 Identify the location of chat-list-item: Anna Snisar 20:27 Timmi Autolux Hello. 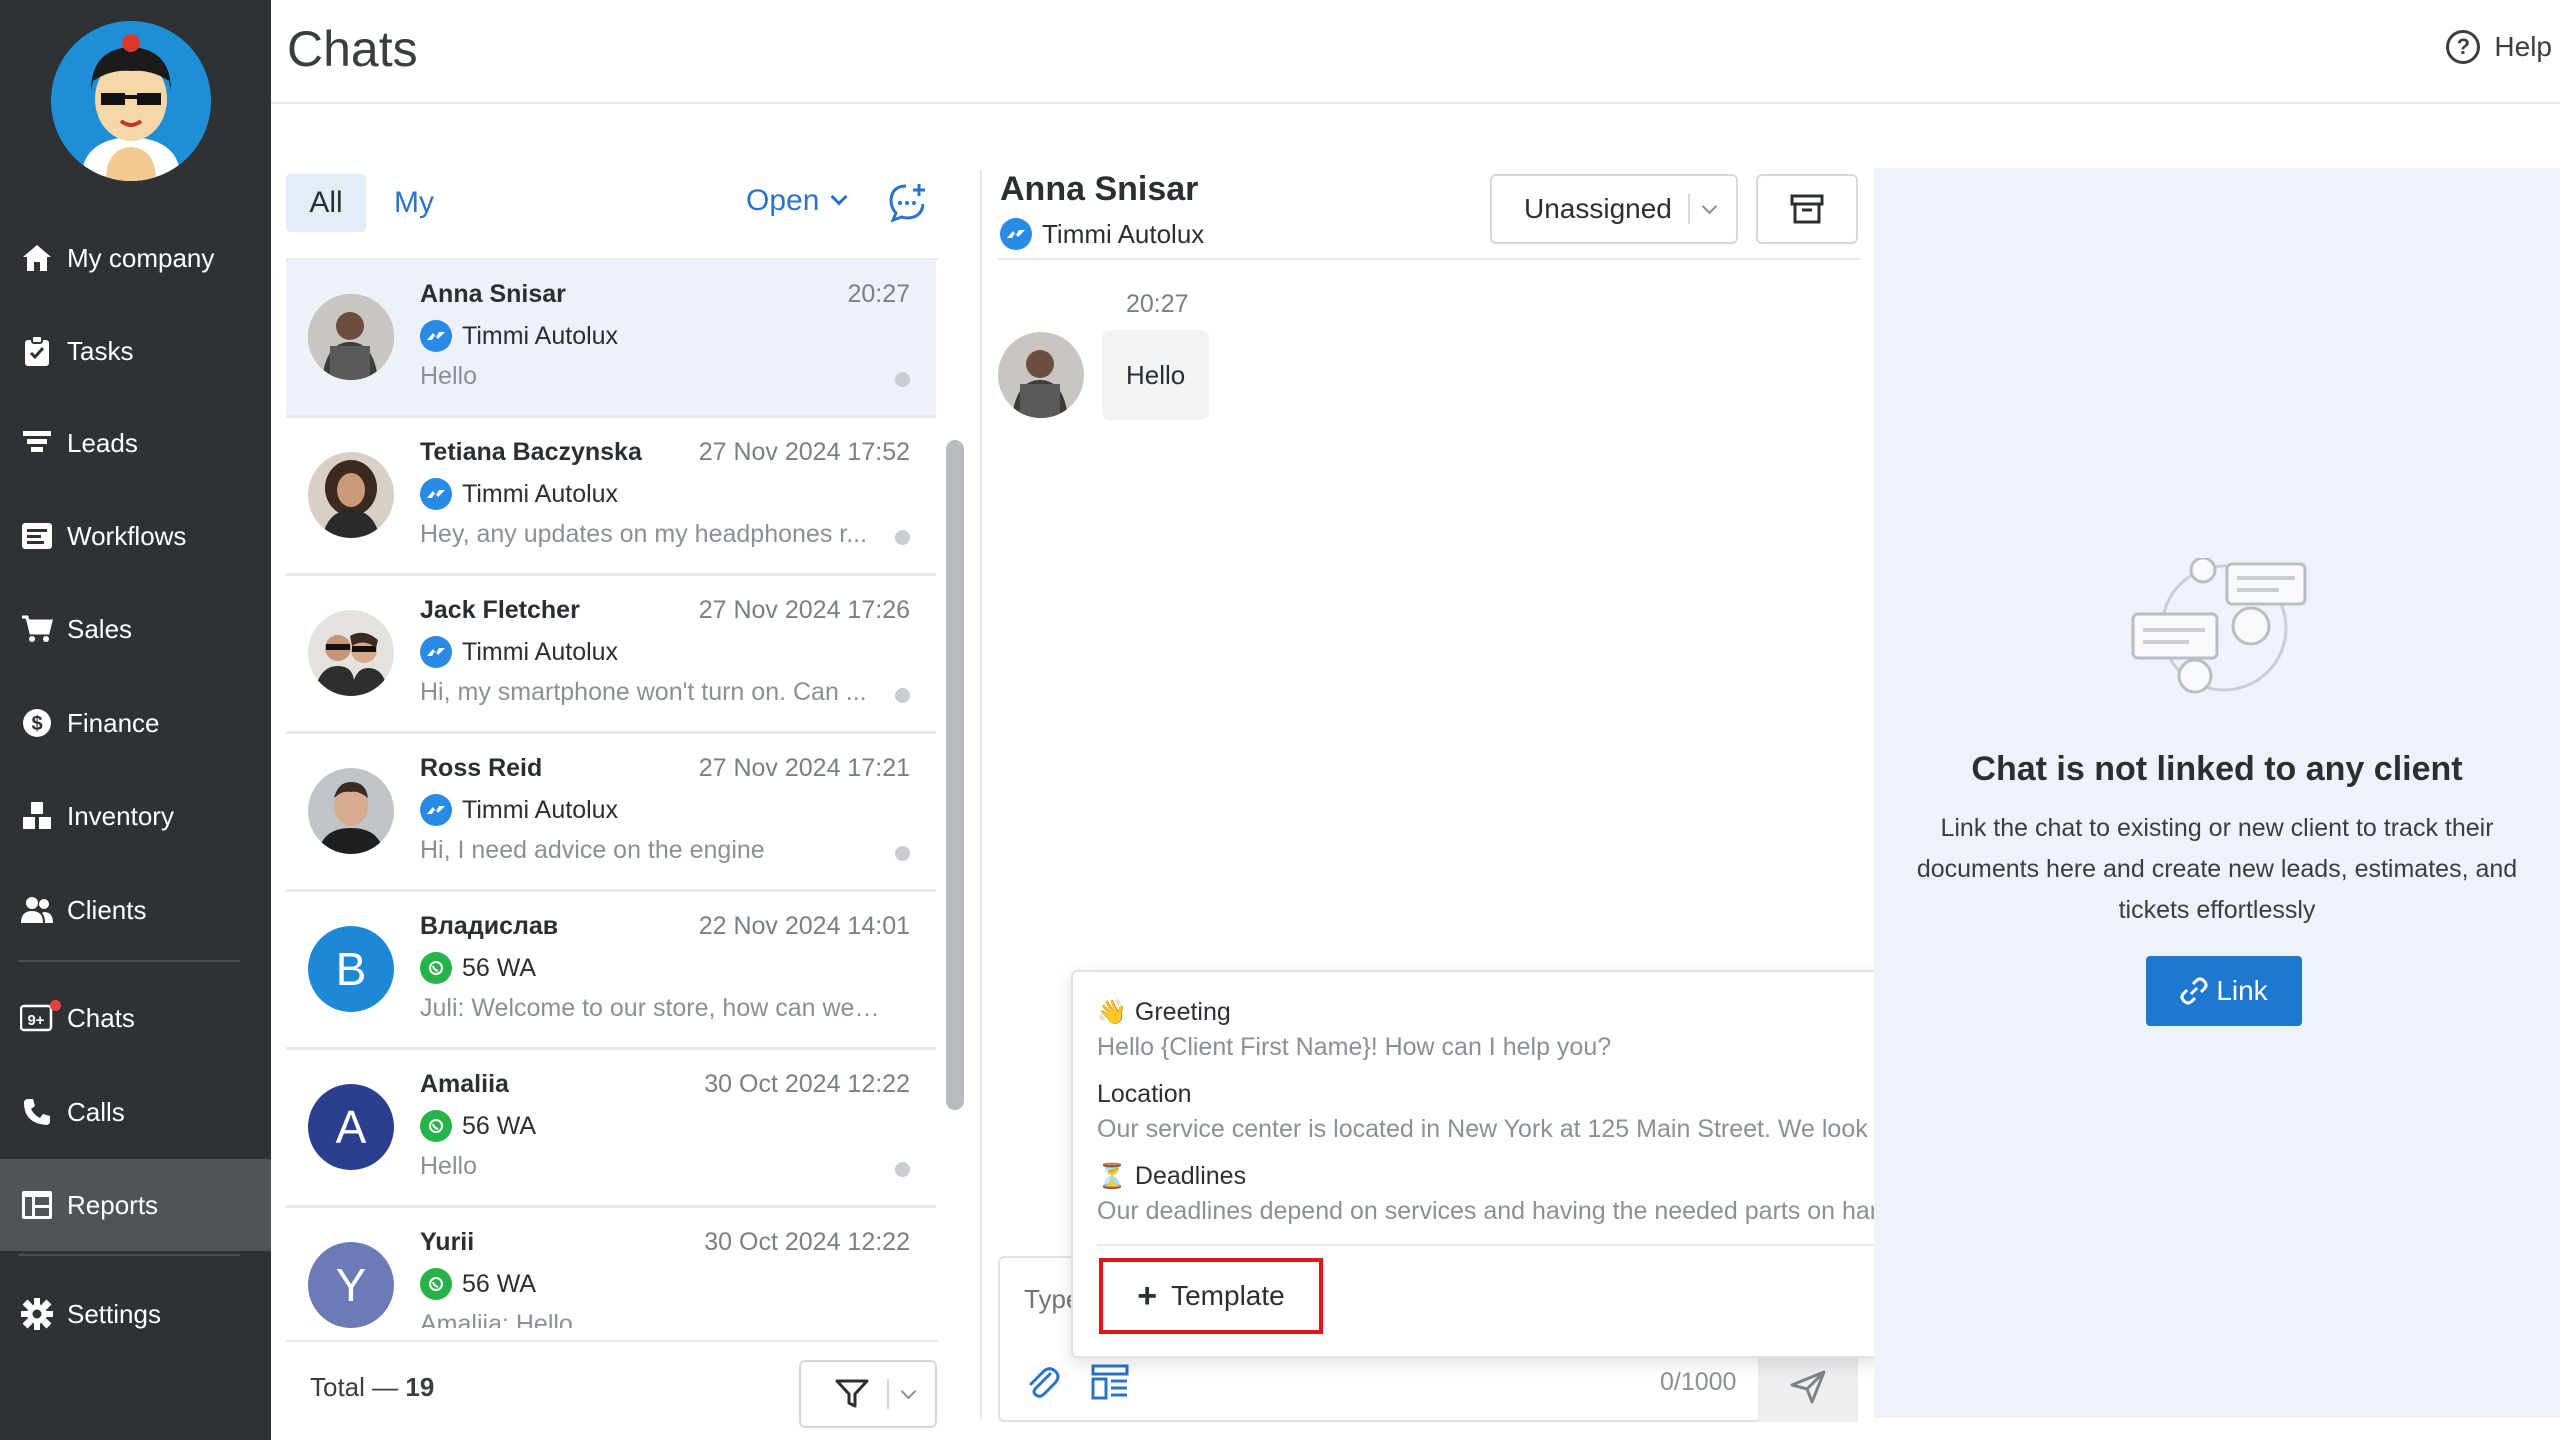
(611, 339).